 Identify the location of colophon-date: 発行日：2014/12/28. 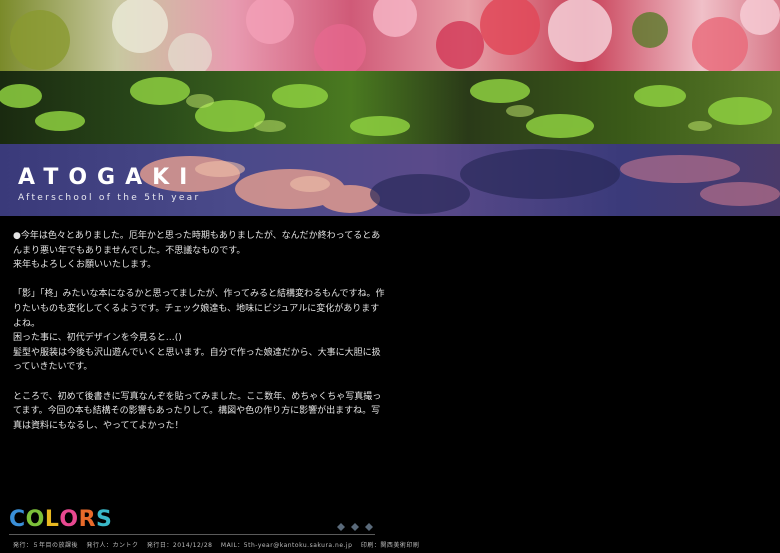
(179, 545).